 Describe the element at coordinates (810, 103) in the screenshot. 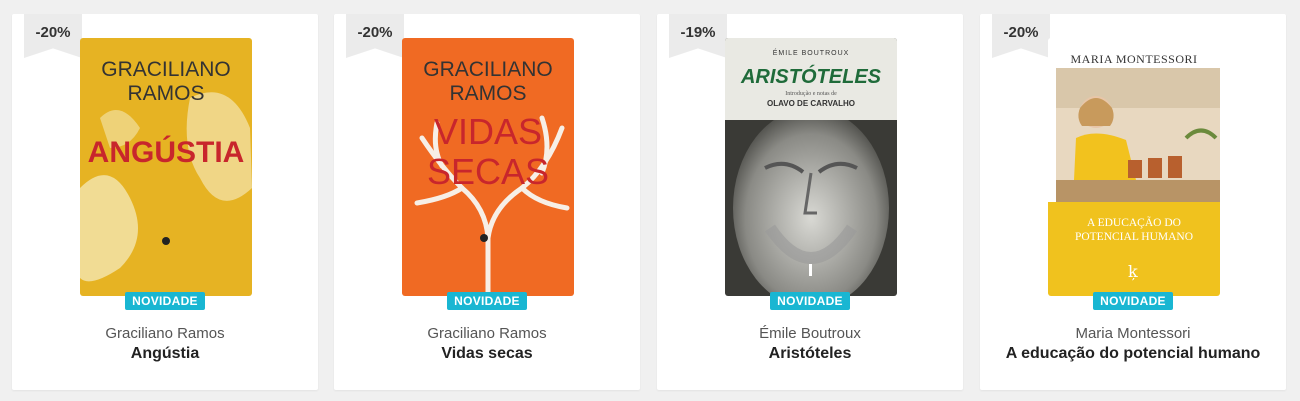

I see `cover-editor: OLAVO DE CARVALHO` at that location.